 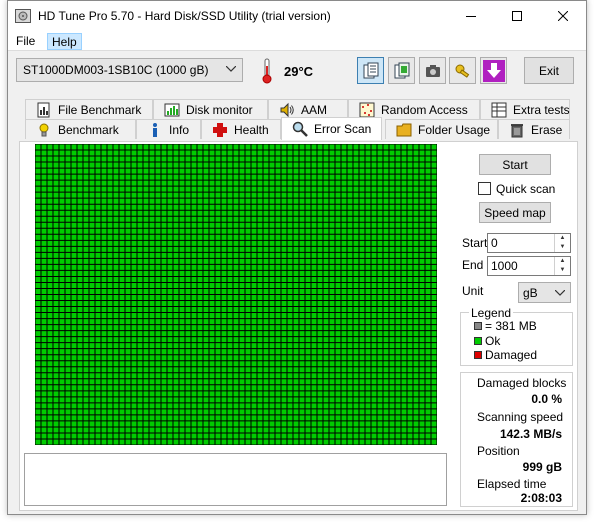 What do you see at coordinates (546, 399) in the screenshot?
I see `damaged-blocks-value: 0.0 %` at bounding box center [546, 399].